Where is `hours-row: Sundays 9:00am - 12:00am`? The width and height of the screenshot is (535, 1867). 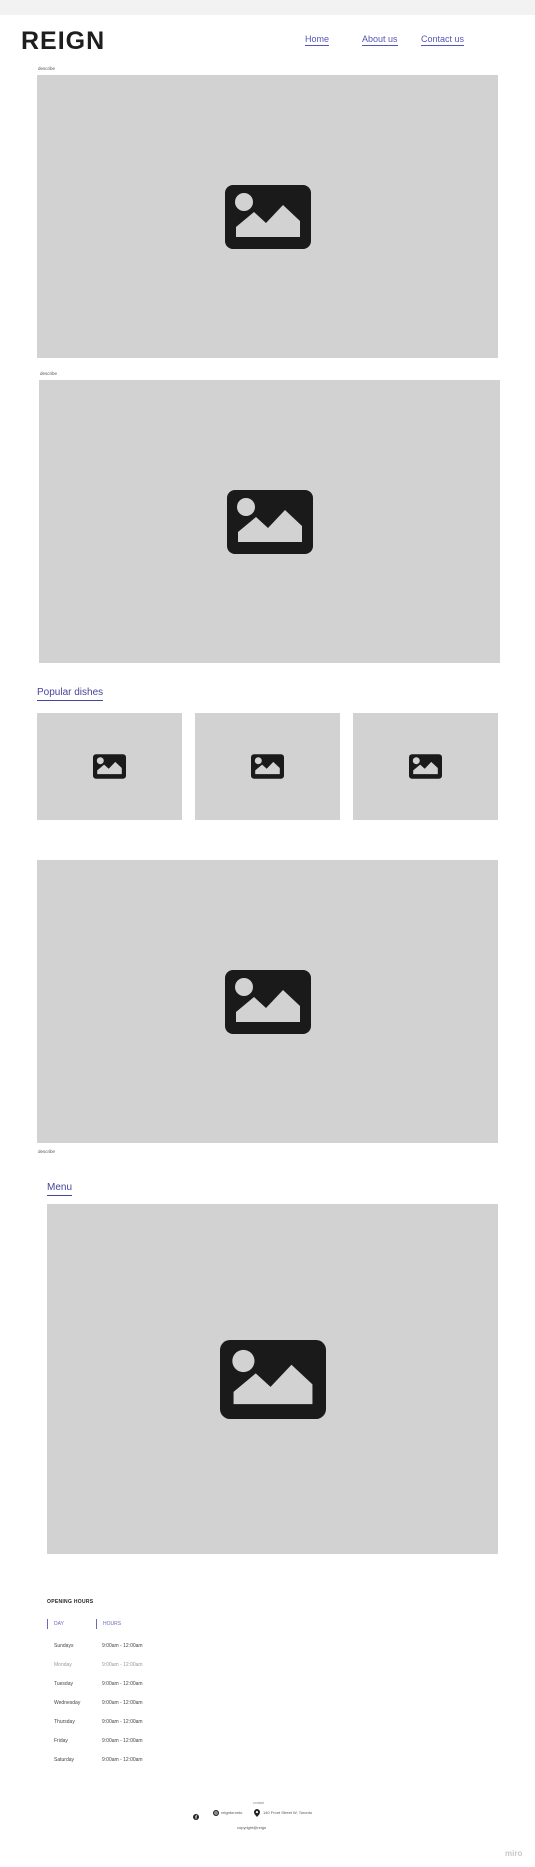
hours-row: Sundays 9:00am - 12:00am is located at coordinates (134, 1646).